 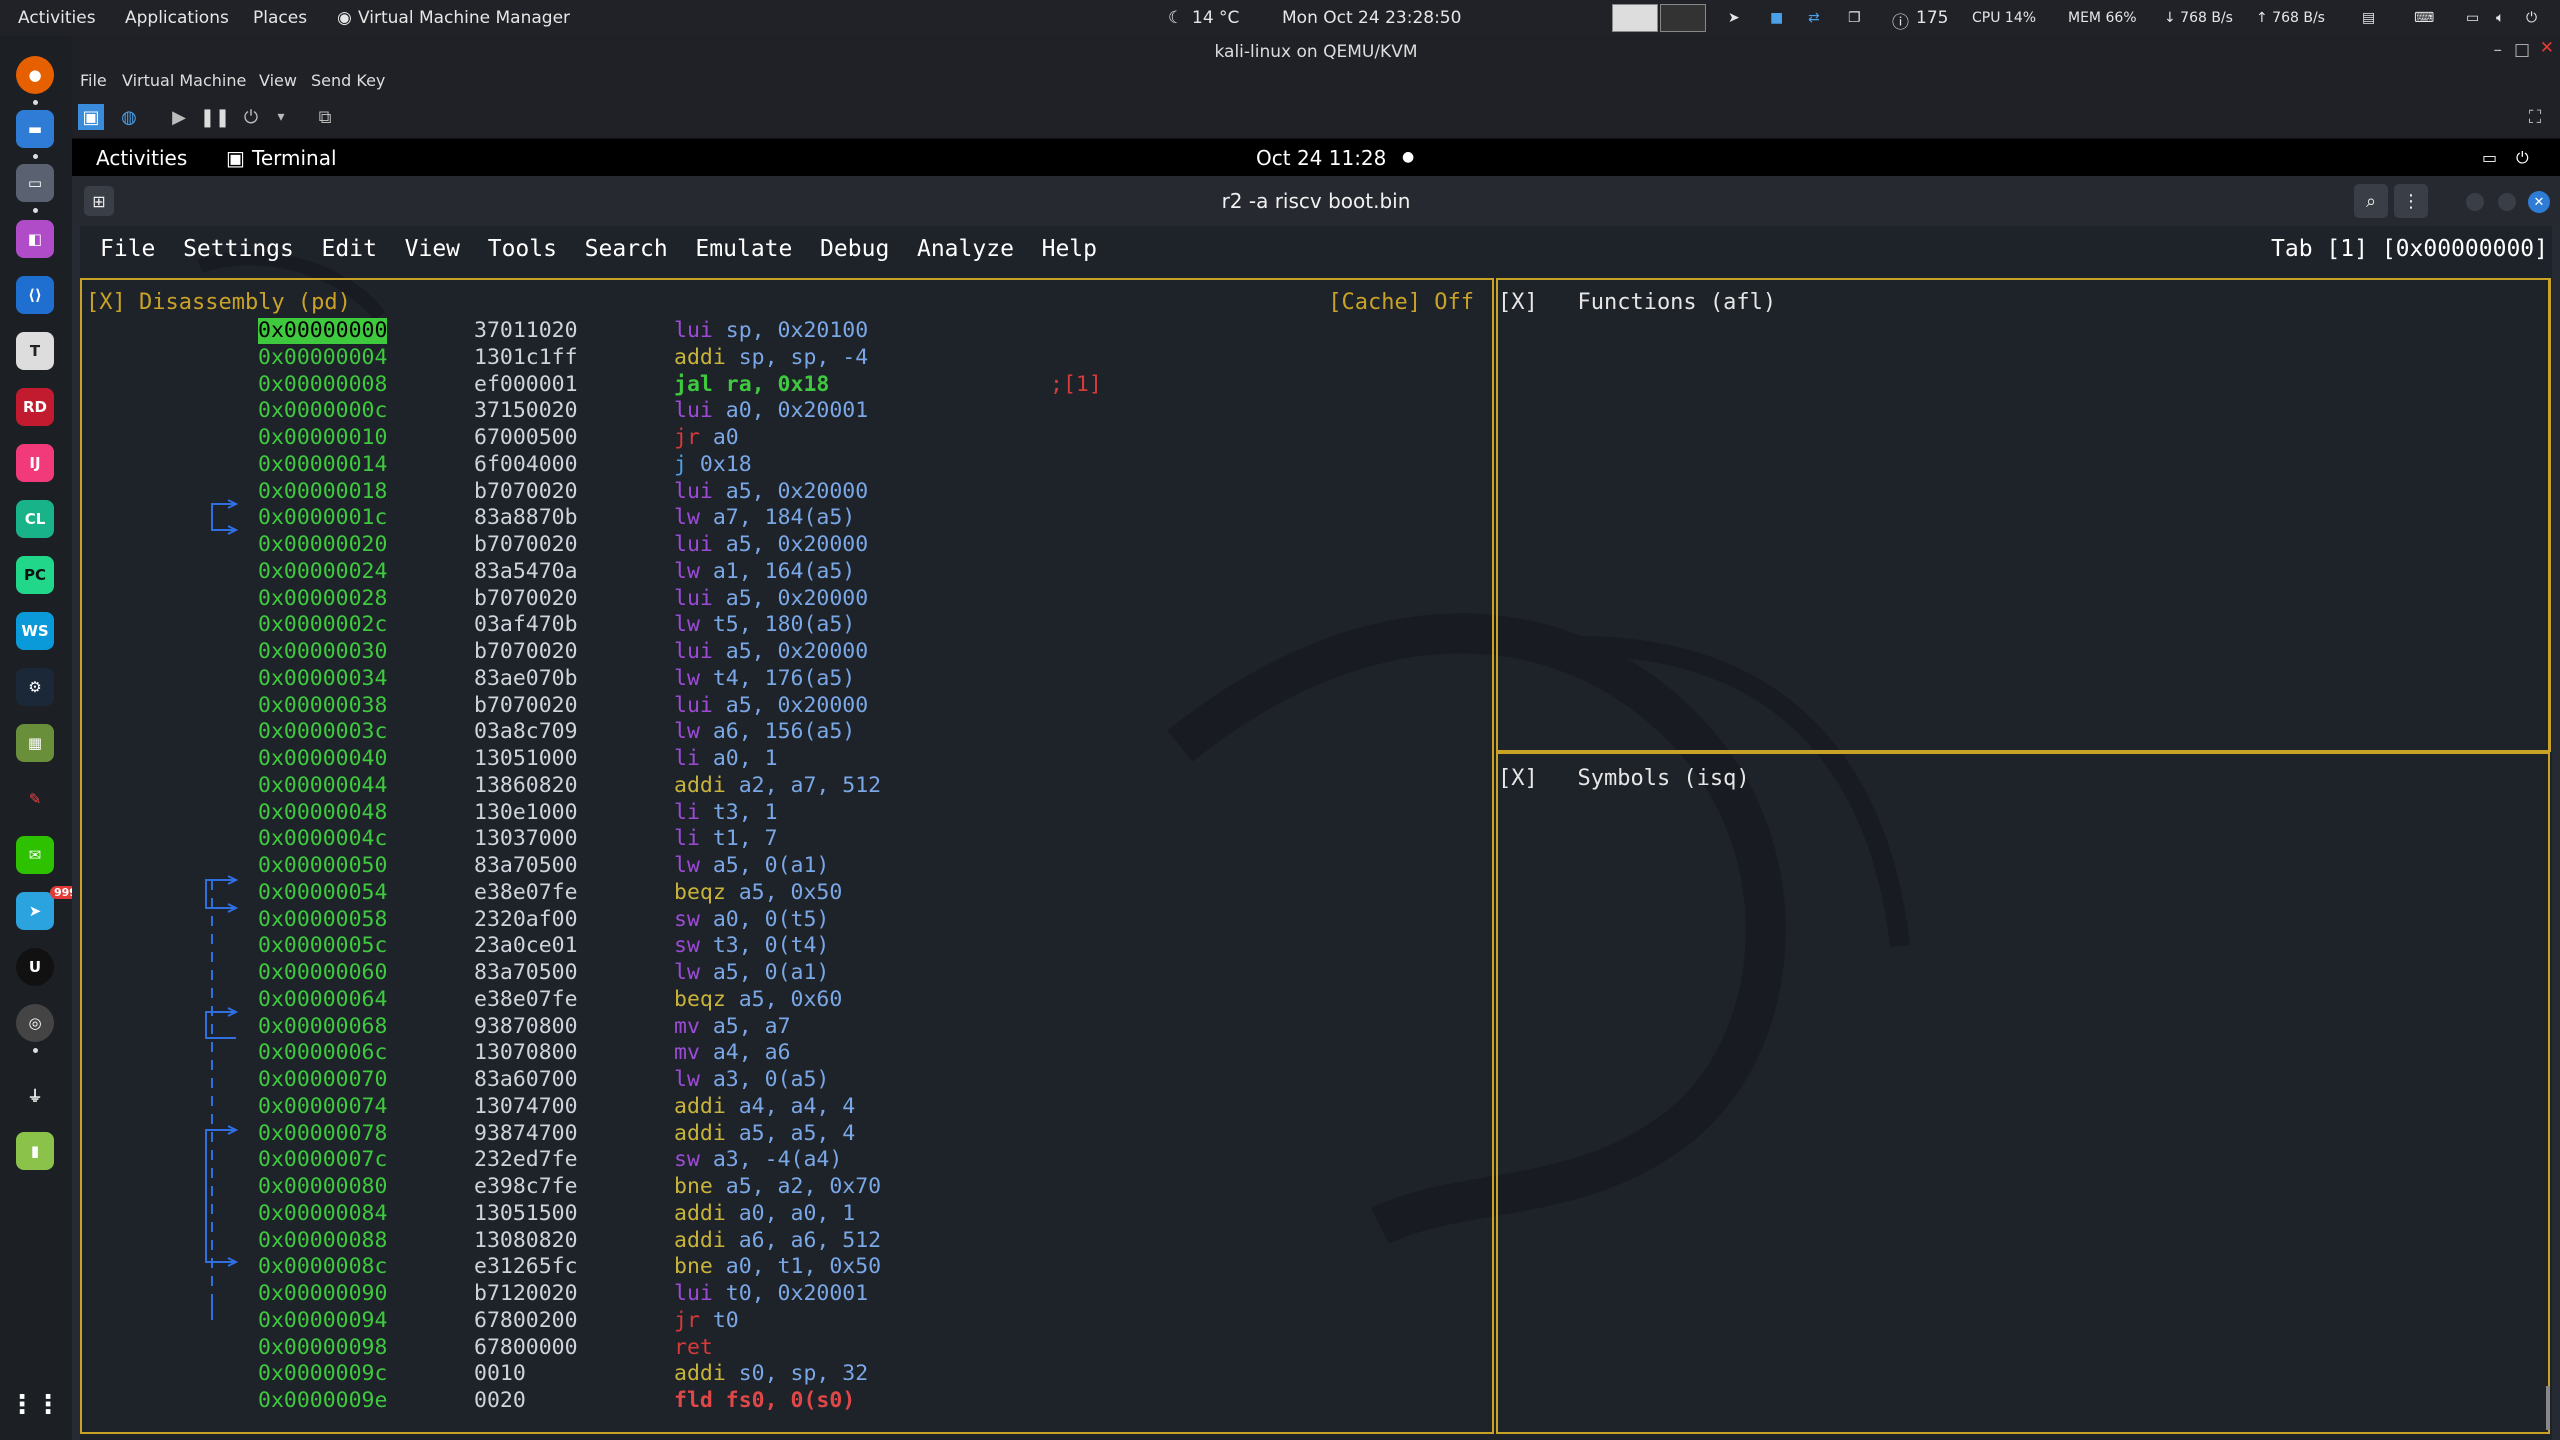 I want to click on disasm-row: 0x00000064 e38e07fe beqz a5, 0x60, so click(x=782, y=1000).